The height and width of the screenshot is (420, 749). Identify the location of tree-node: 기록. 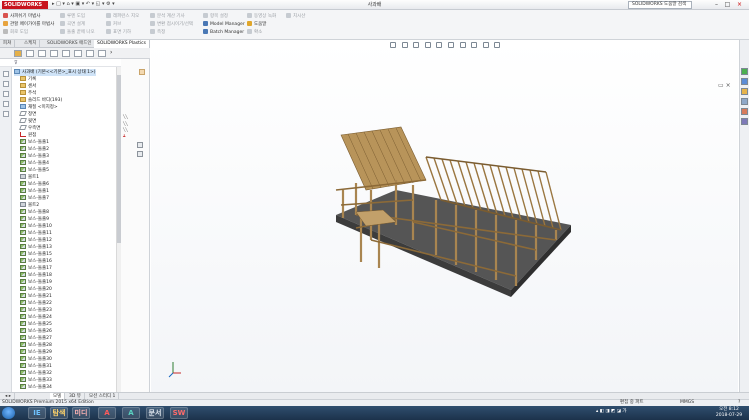
(28, 79).